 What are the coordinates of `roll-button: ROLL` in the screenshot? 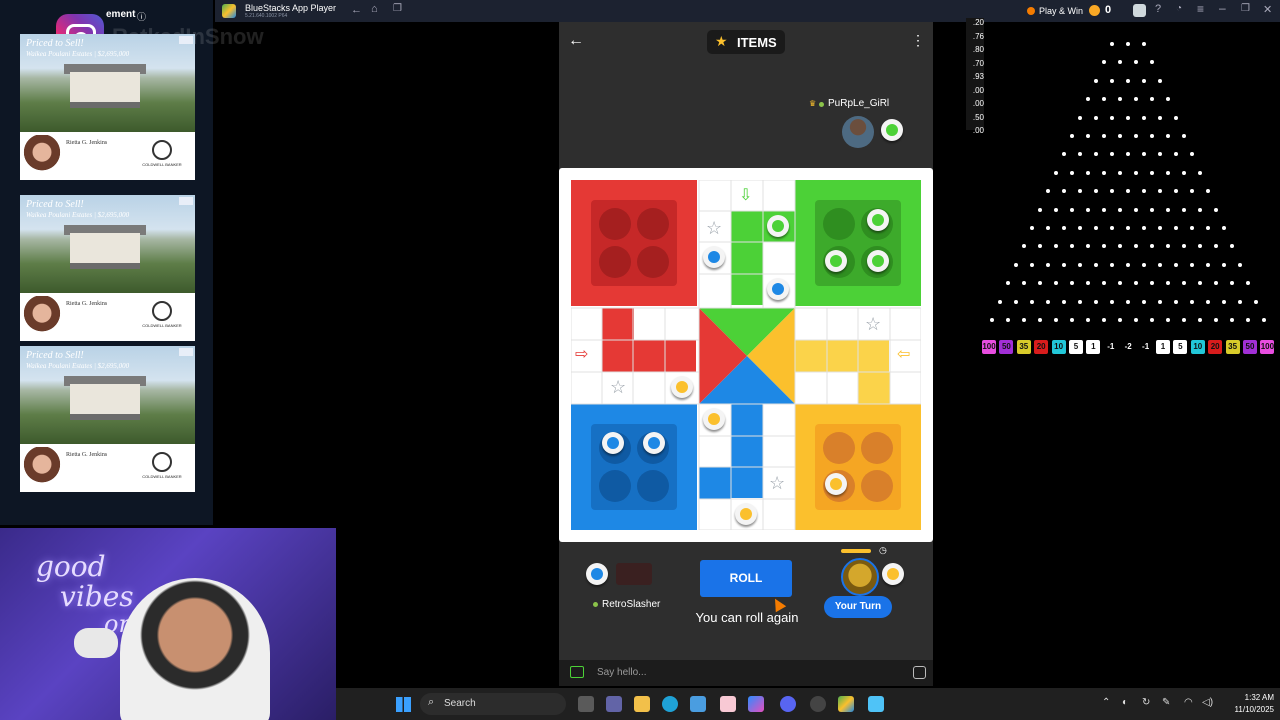 It's located at (746, 578).